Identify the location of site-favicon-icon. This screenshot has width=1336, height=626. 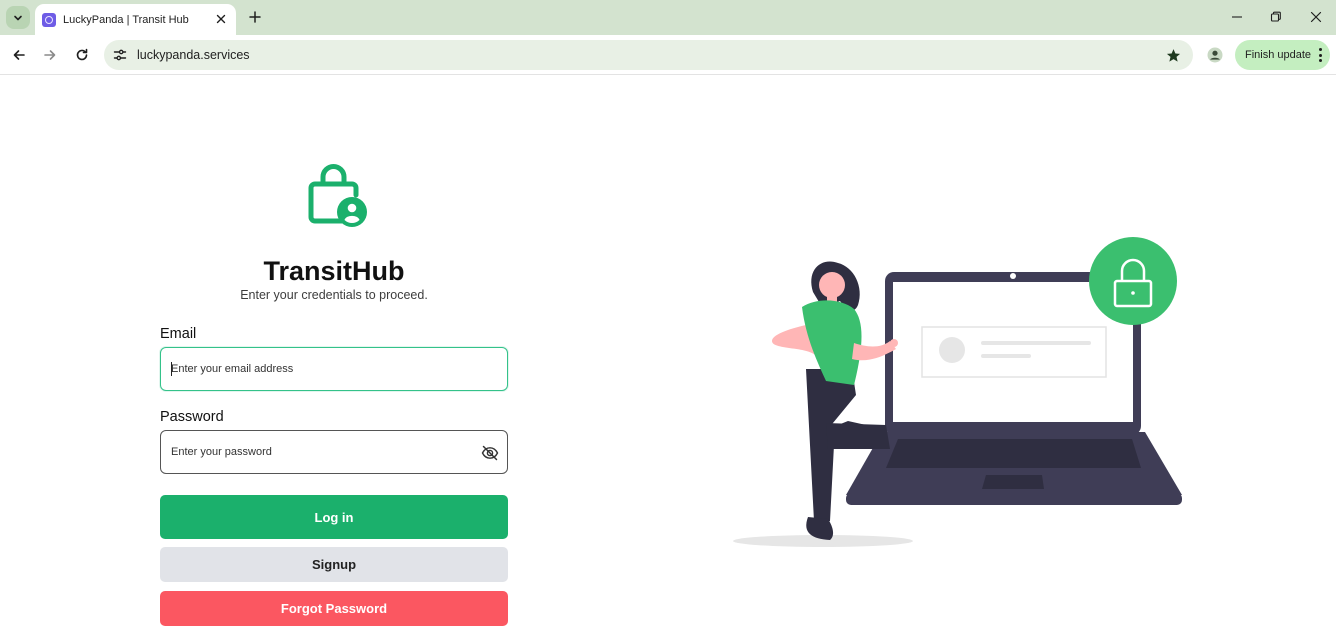
(49, 19).